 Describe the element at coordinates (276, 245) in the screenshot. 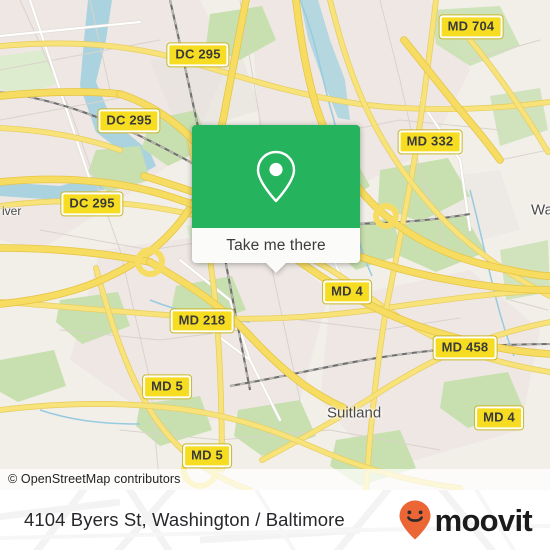

I see `take-me-there-label: Take me there` at that location.